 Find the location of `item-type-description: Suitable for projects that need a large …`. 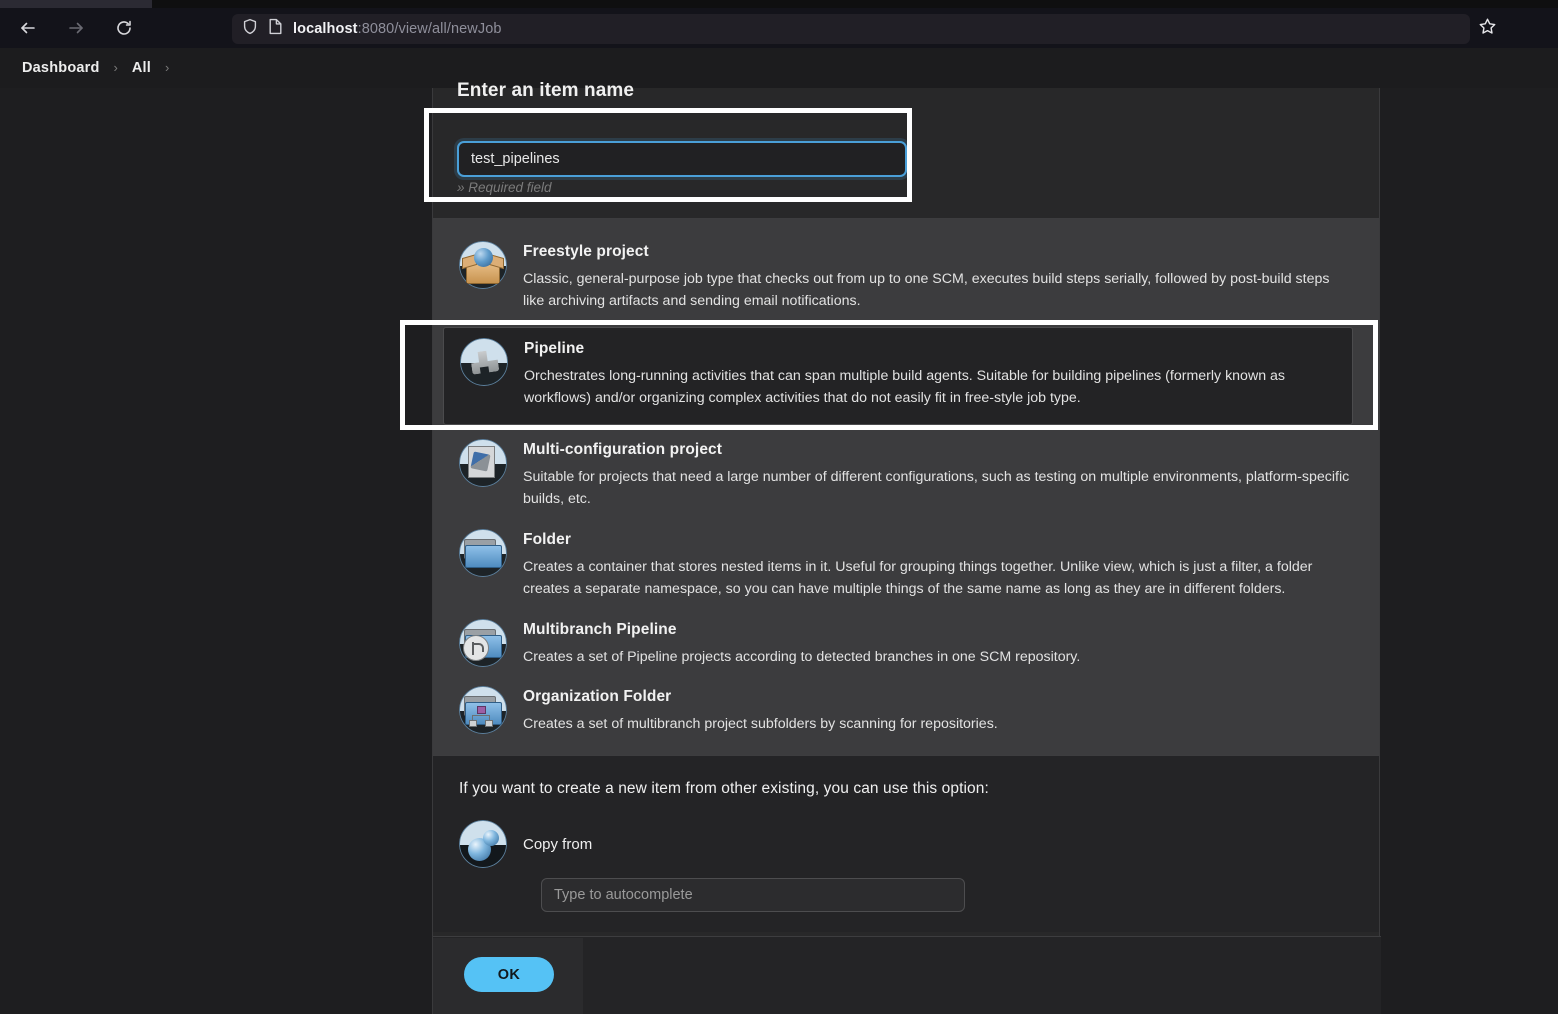

item-type-description: Suitable for projects that need a large … is located at coordinates (936, 488).